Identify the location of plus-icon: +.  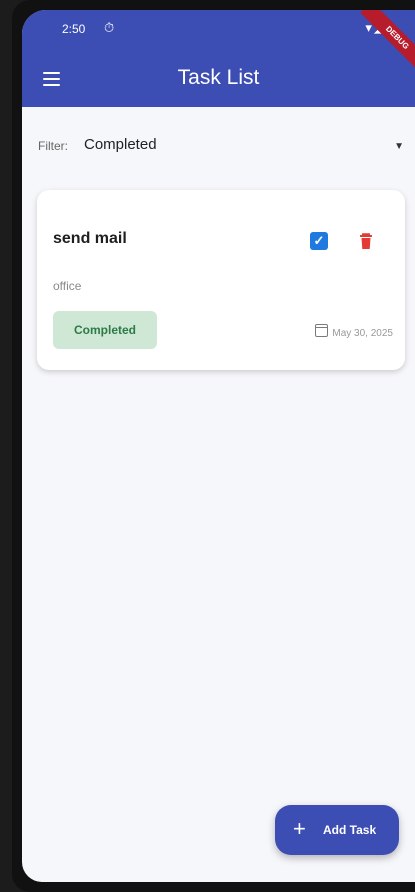
(299, 828).